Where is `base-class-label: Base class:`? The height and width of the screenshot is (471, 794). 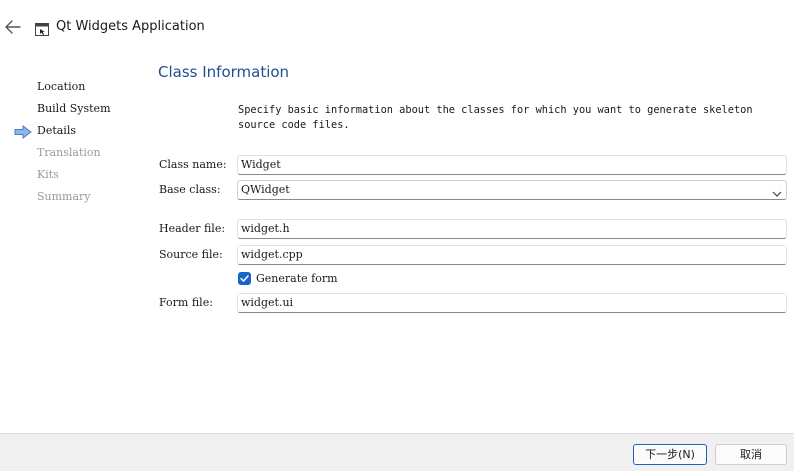 base-class-label: Base class: is located at coordinates (190, 189).